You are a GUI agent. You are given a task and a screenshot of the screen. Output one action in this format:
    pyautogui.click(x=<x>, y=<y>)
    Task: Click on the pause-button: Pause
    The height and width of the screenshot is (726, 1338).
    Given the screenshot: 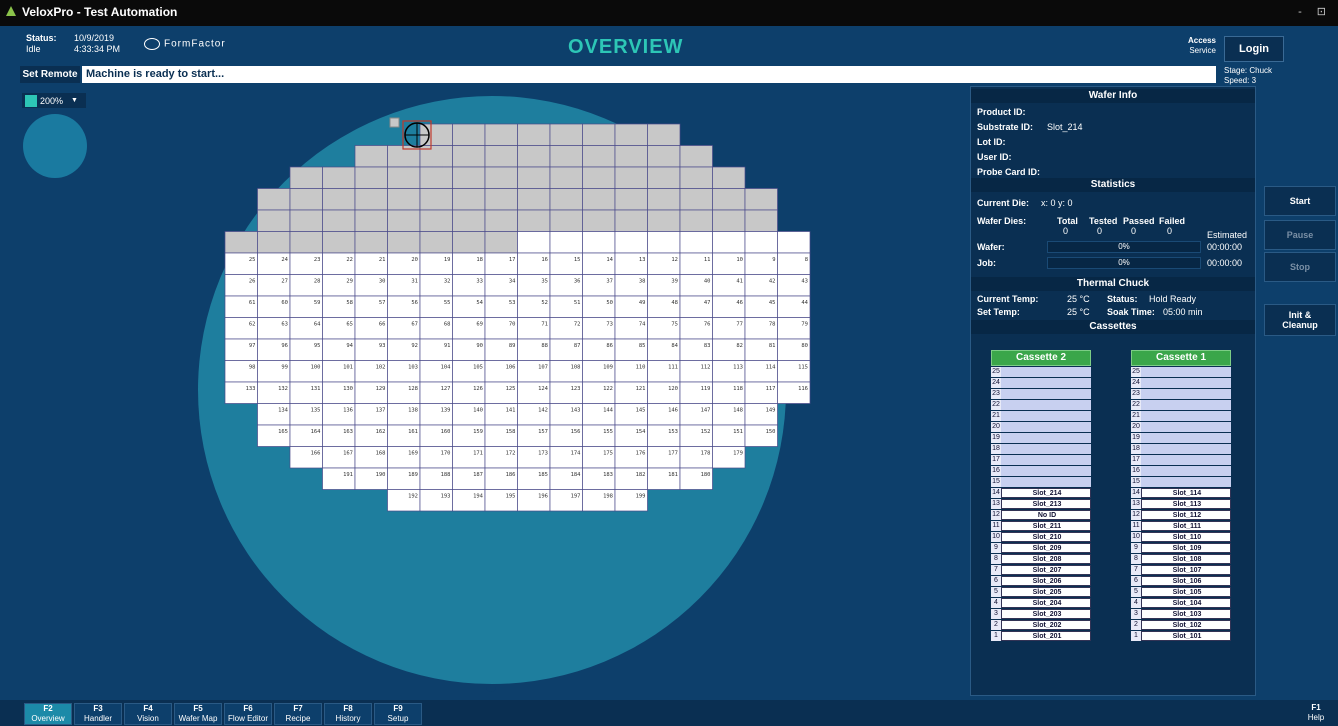 What is the action you would take?
    pyautogui.click(x=1300, y=235)
    